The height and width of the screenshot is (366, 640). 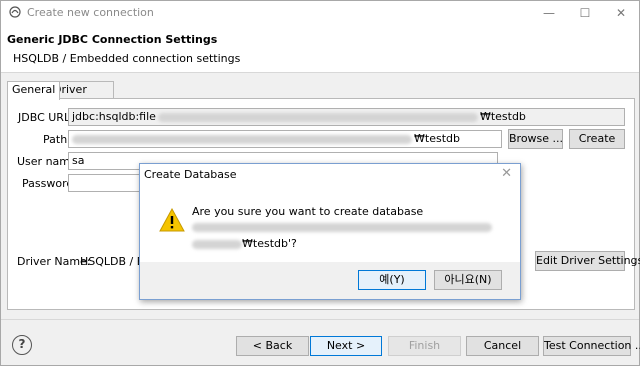 I want to click on close-icon: ✕, so click(x=621, y=13).